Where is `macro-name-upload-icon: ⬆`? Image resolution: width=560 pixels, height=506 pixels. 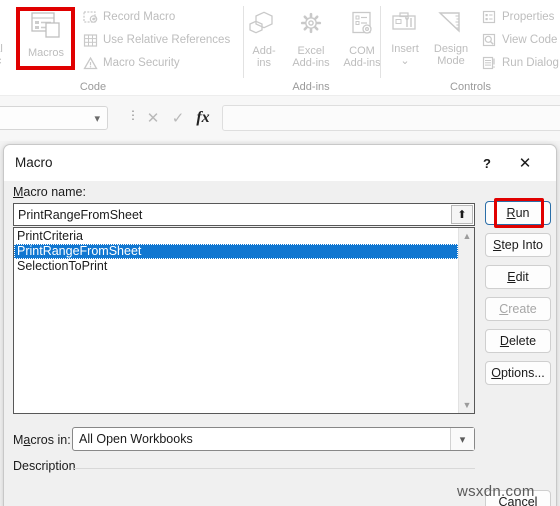
macro-name-upload-icon: ⬆ is located at coordinates (462, 214).